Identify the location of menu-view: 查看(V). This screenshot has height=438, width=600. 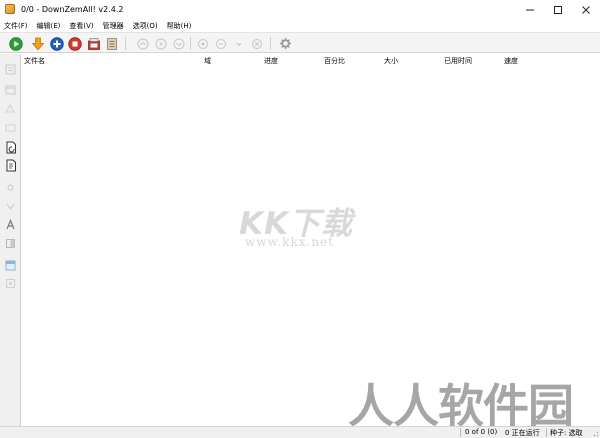
(81, 26).